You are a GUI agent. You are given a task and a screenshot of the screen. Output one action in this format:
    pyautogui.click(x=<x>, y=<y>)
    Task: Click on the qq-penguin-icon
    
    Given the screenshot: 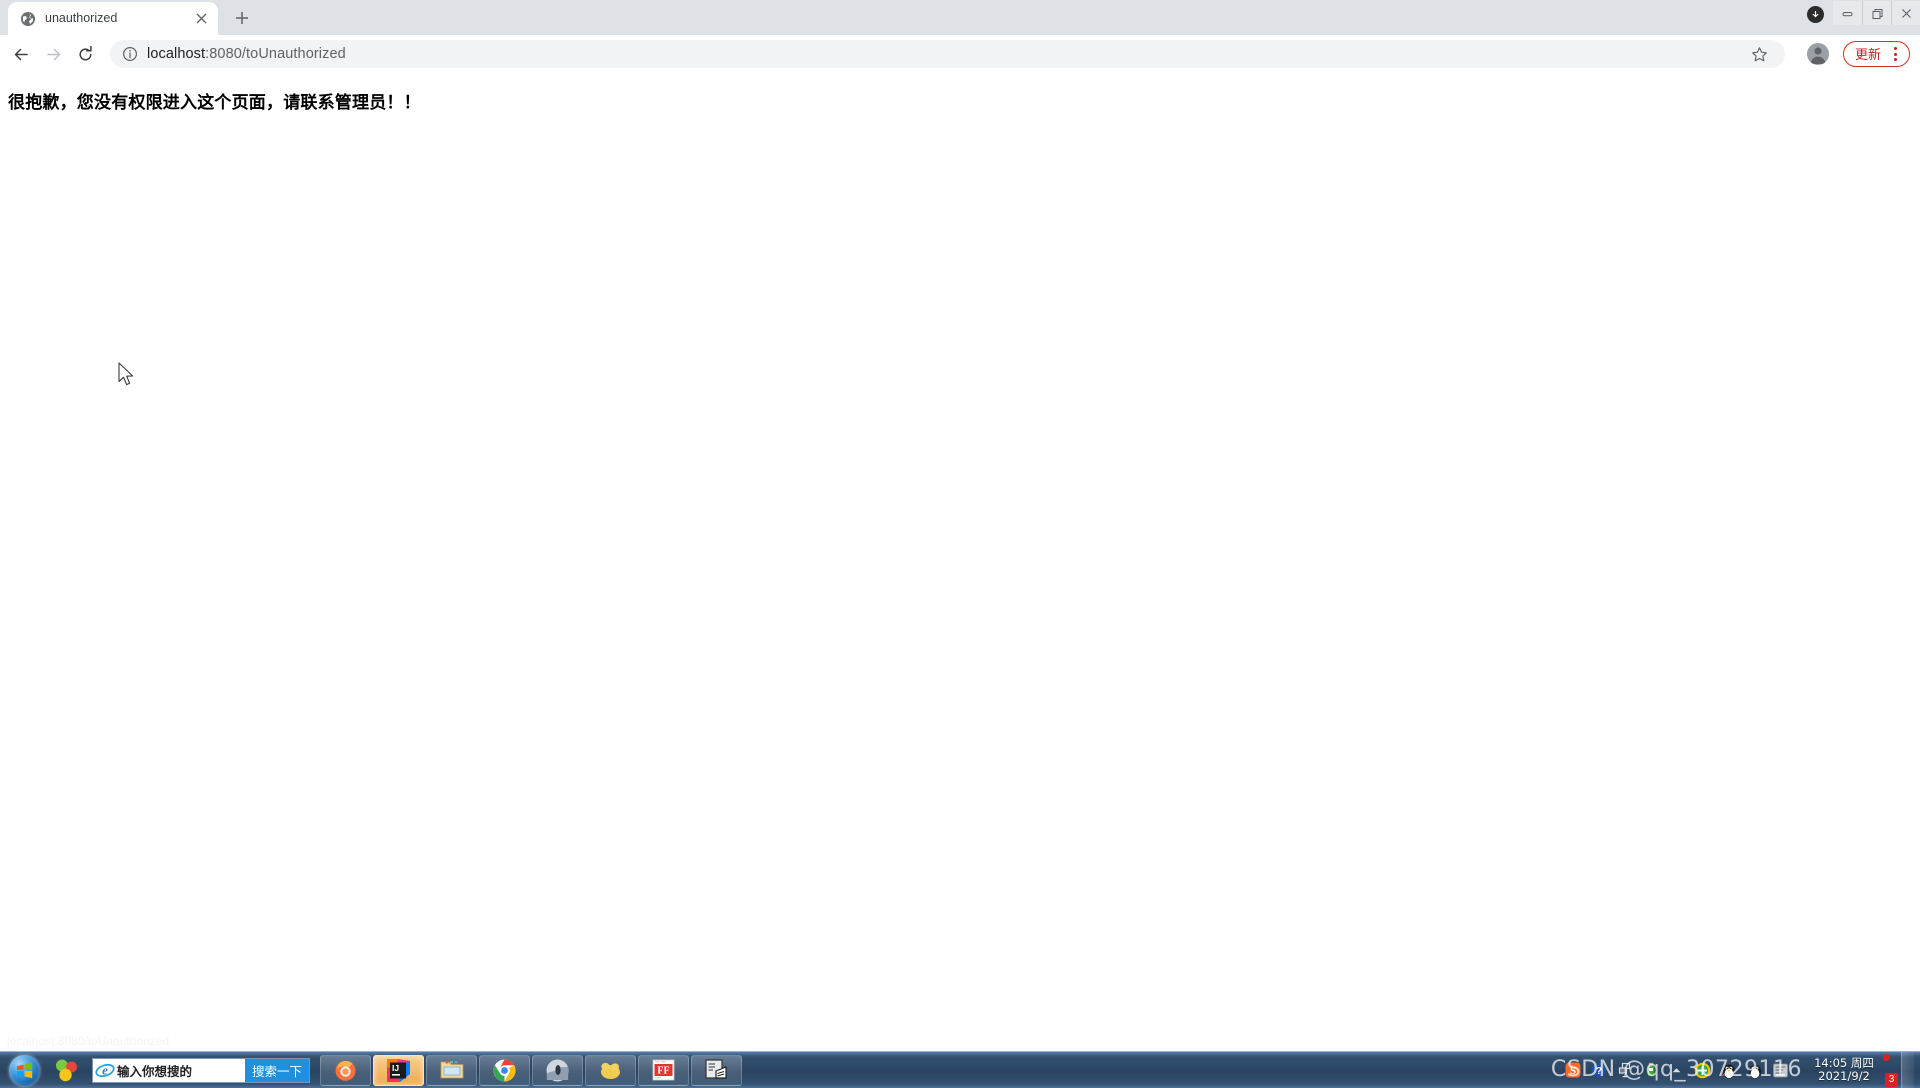 What is the action you would take?
    pyautogui.click(x=1728, y=1070)
    